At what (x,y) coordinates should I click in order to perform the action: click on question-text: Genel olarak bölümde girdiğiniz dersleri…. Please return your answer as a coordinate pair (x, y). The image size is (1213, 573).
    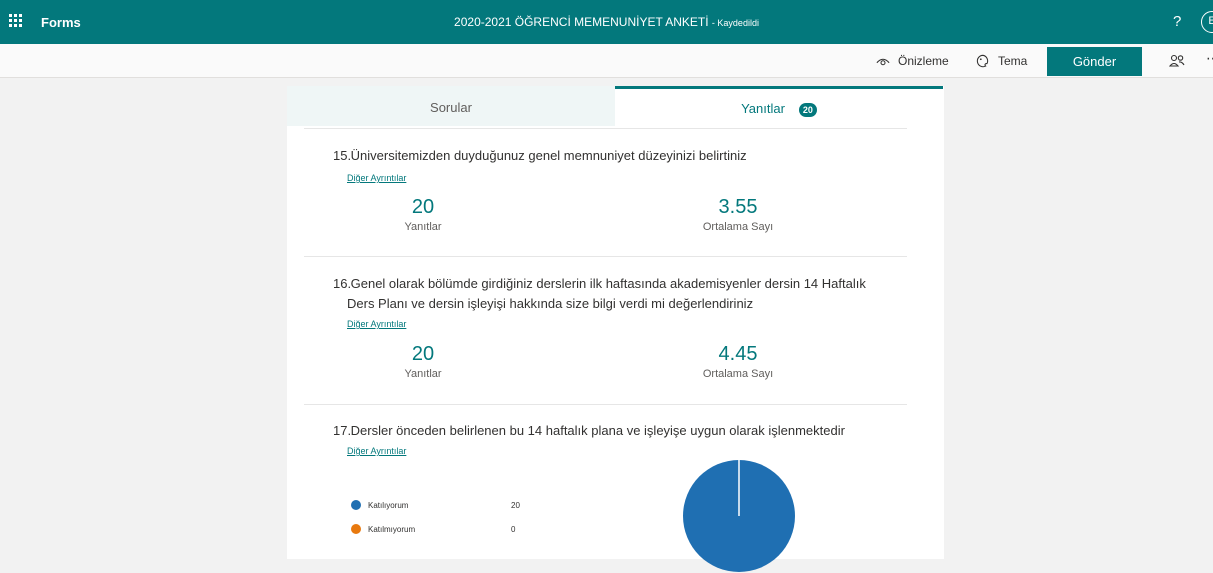
    Looking at the image, I should click on (608, 283).